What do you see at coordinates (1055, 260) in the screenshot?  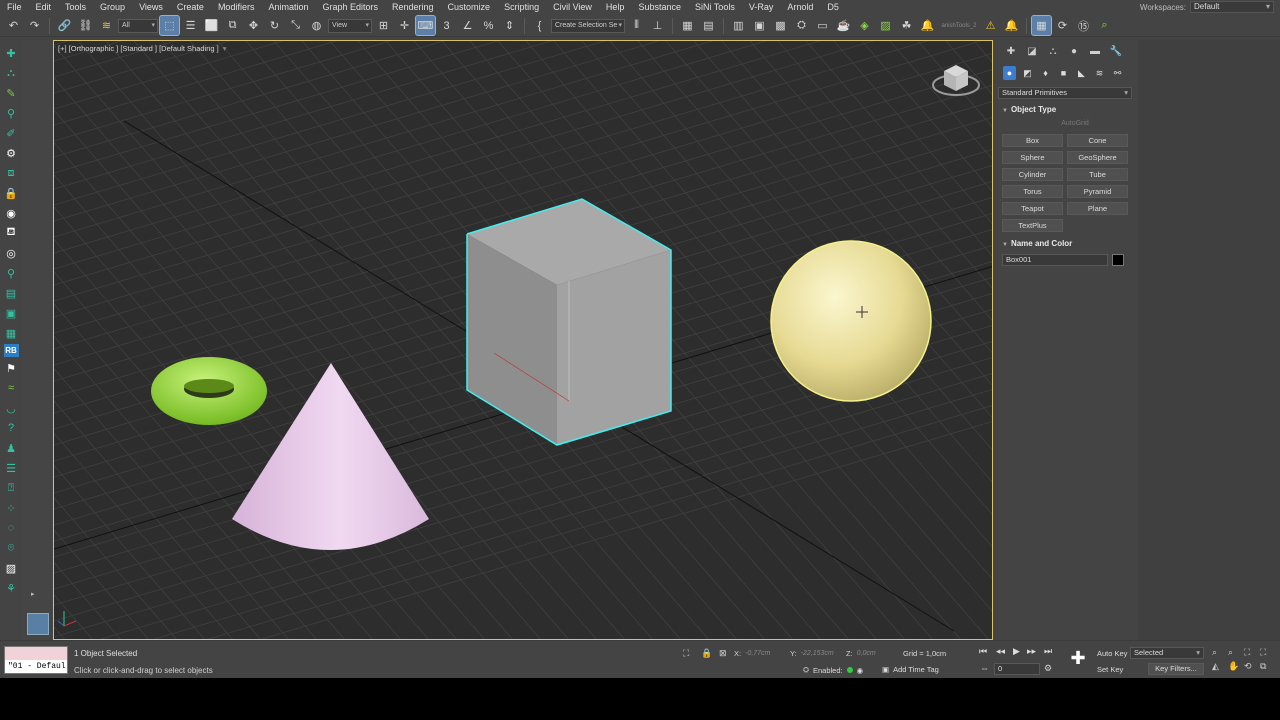 I see `object-name-input: Box001` at bounding box center [1055, 260].